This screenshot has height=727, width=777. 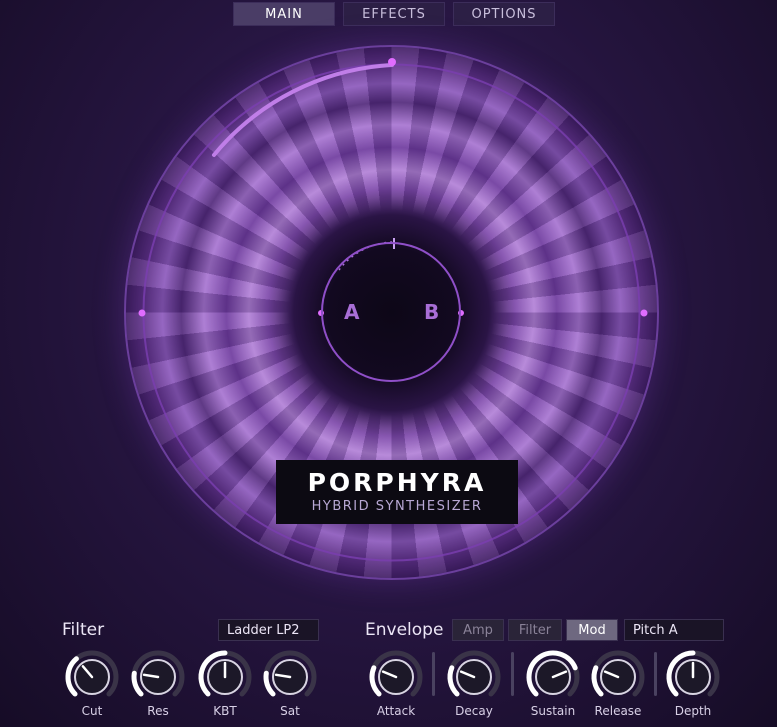 I want to click on logo-title: PORPHYRA, so click(x=397, y=482).